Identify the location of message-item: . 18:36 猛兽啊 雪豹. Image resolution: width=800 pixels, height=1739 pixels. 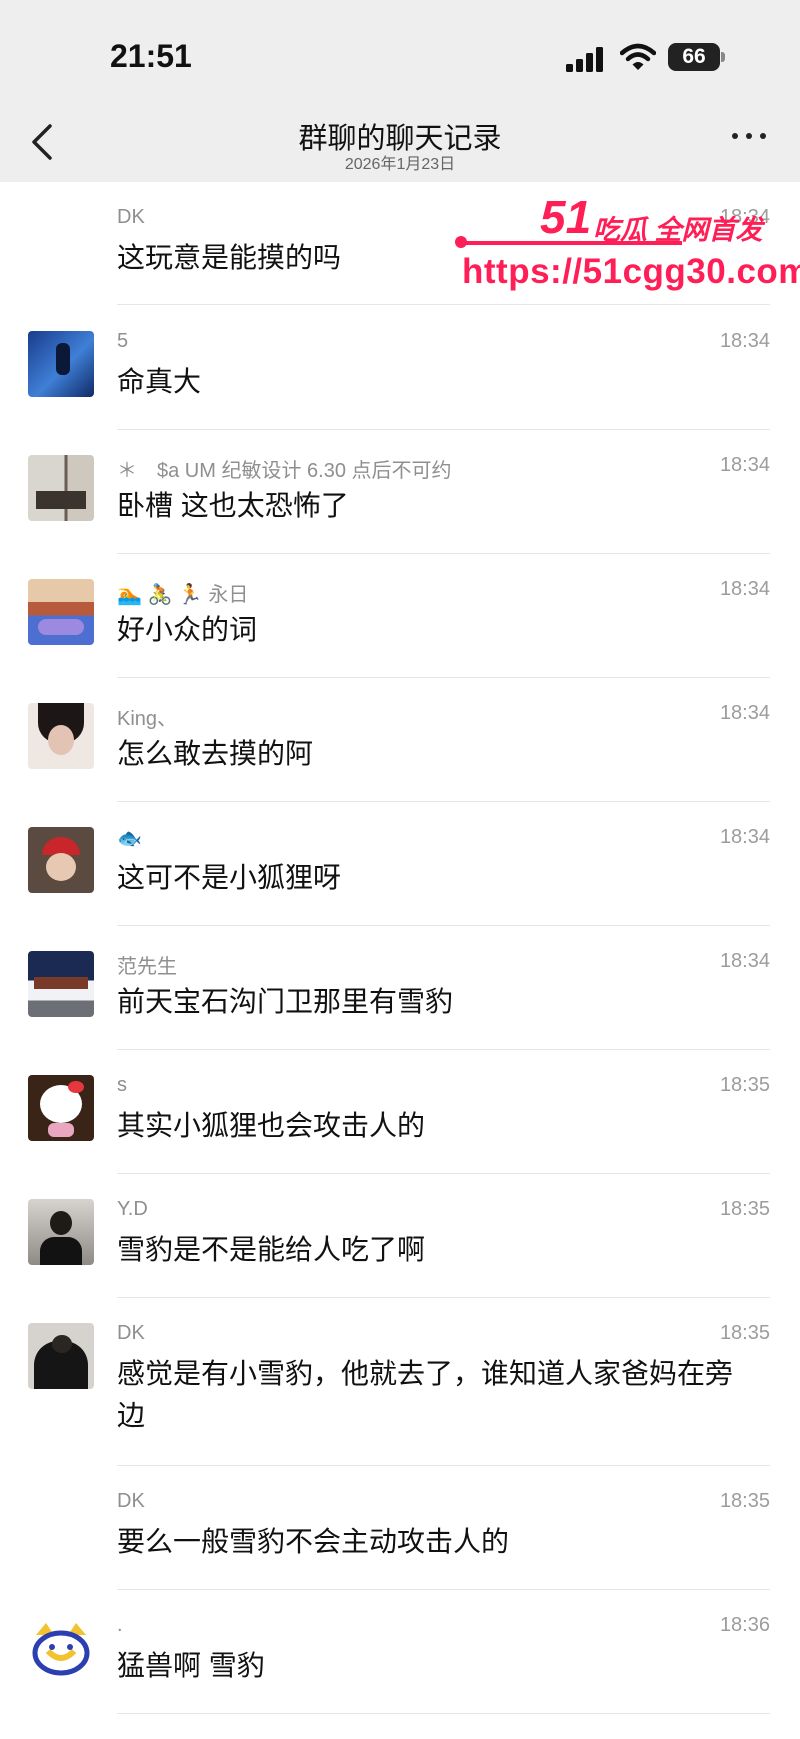
(400, 1652).